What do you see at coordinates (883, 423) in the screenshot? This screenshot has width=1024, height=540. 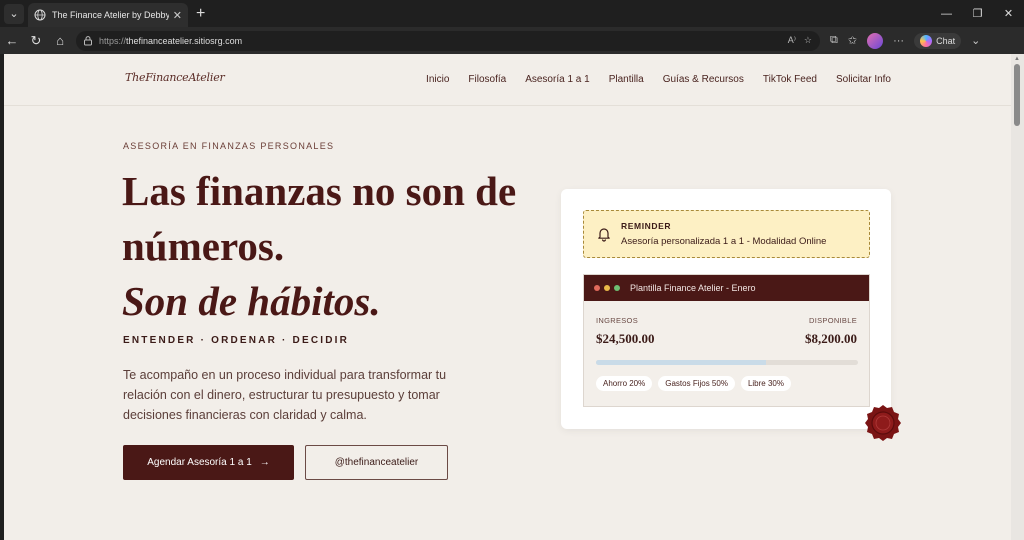 I see `wax-seal-icon` at bounding box center [883, 423].